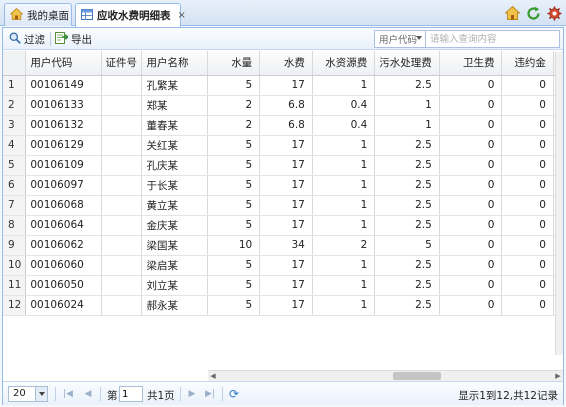 Image resolution: width=566 pixels, height=407 pixels. Describe the element at coordinates (234, 145) in the screenshot. I see `water-volume-cell: 5` at that location.